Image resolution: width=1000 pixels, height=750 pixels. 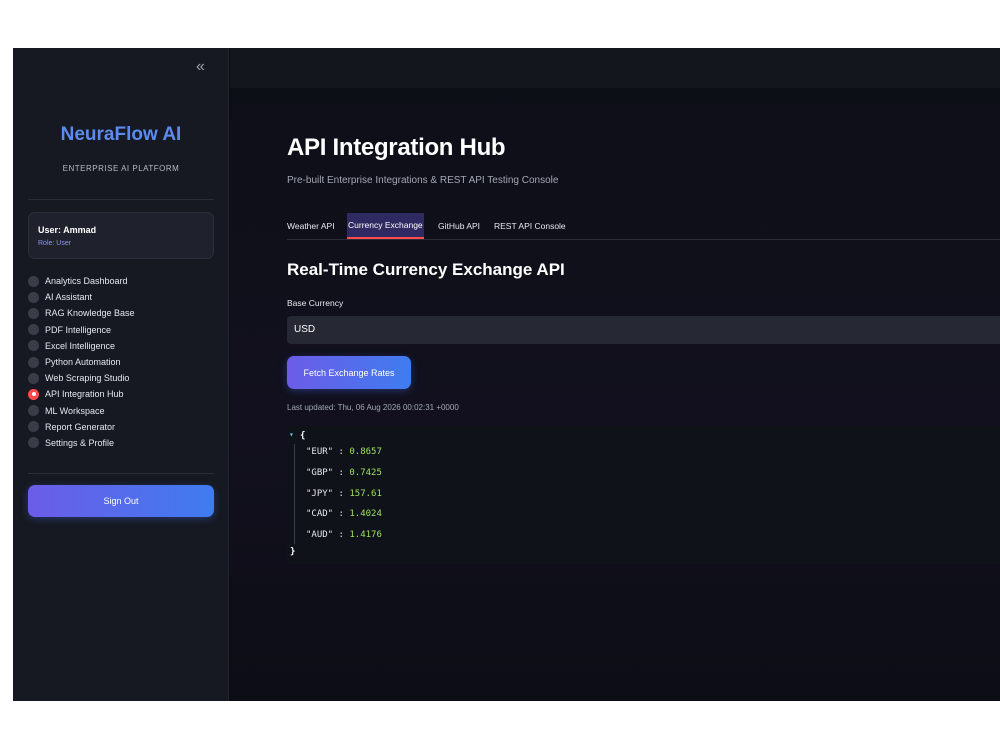 I want to click on json-entry: "JPY" : 157.61, so click(x=344, y=495).